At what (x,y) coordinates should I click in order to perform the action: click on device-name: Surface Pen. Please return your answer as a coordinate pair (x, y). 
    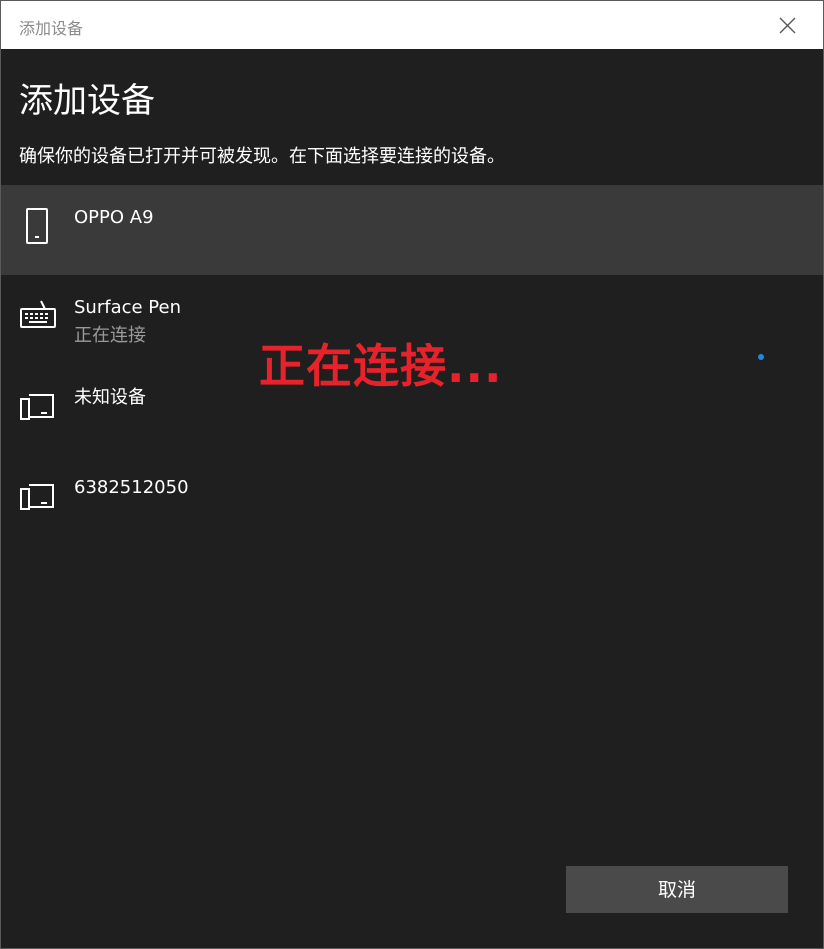
    Looking at the image, I should click on (127, 307).